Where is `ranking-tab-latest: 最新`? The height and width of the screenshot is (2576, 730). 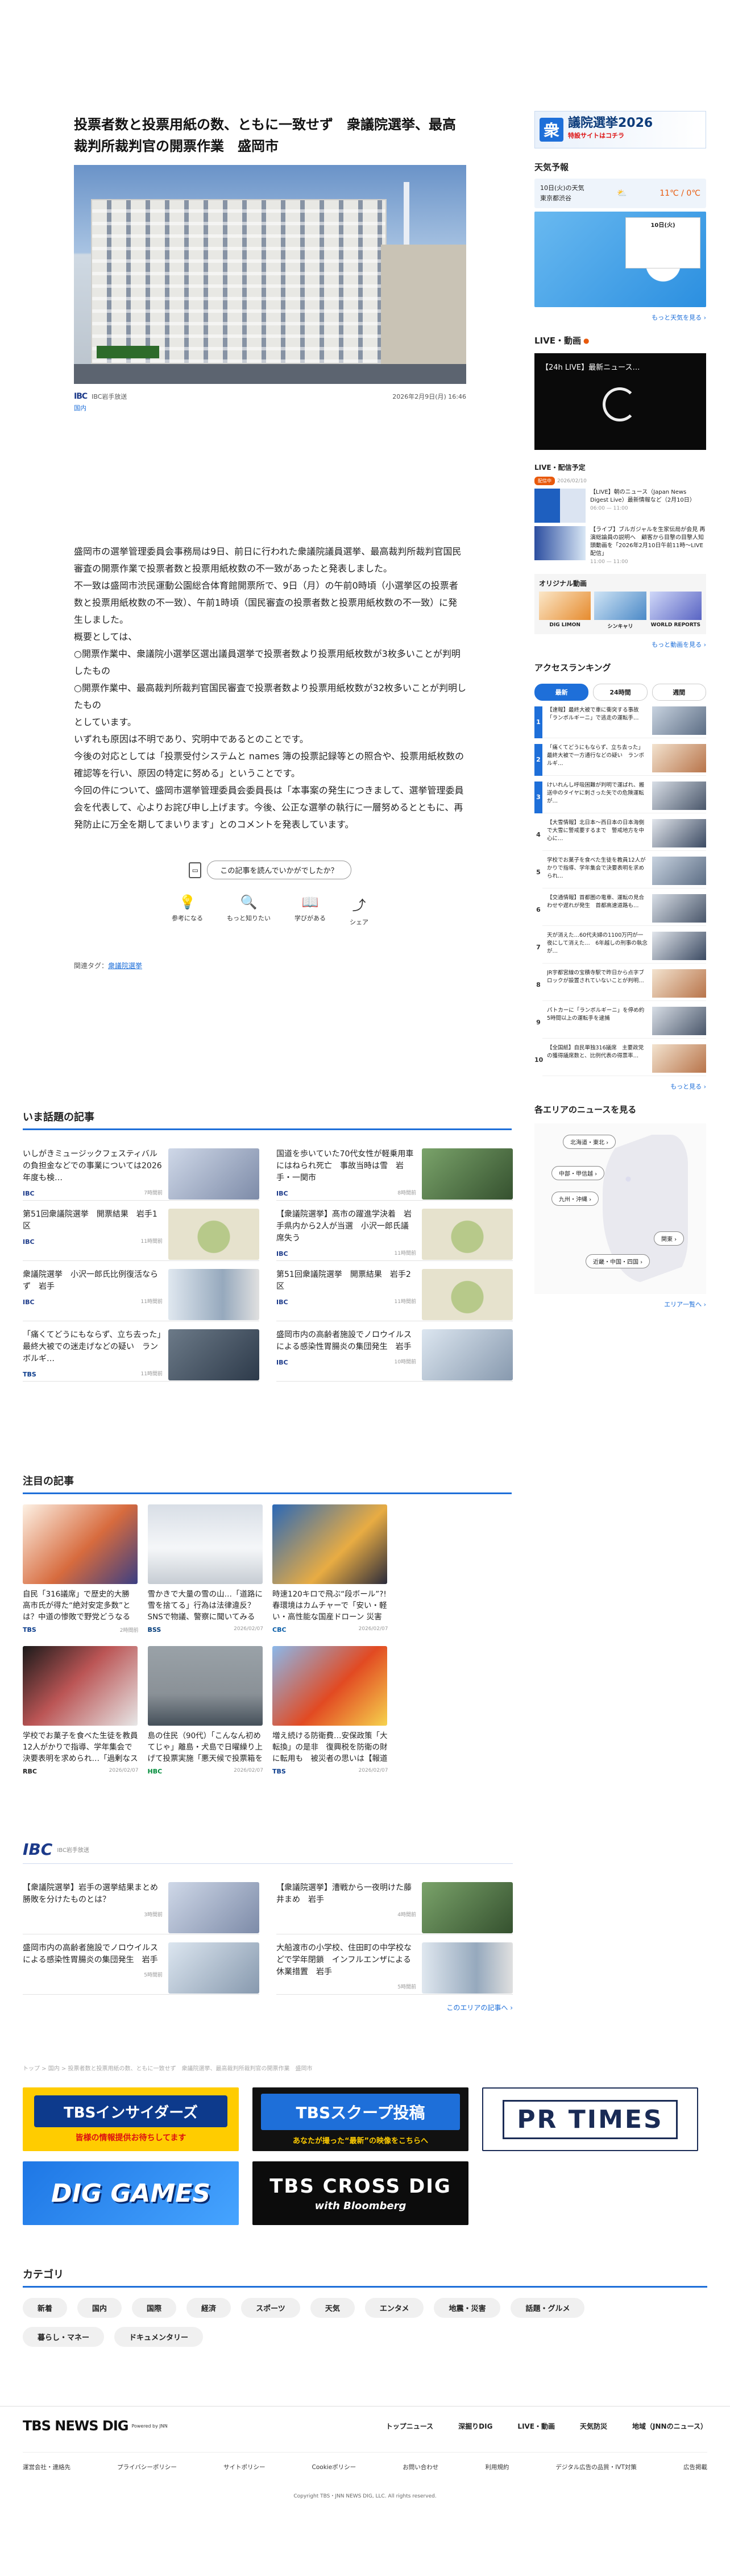
ranking-tab-latest: 最新 is located at coordinates (561, 692).